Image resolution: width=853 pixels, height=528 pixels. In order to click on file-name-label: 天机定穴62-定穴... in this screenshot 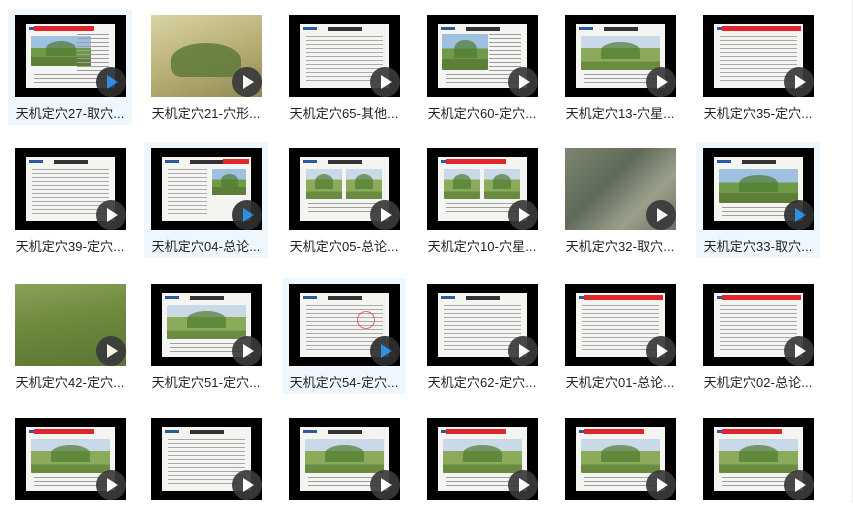, I will do `click(482, 382)`.